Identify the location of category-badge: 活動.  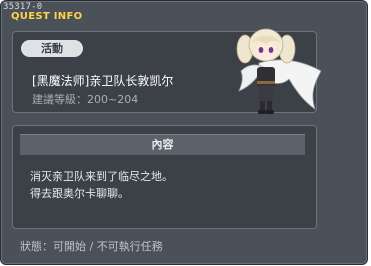
(52, 48).